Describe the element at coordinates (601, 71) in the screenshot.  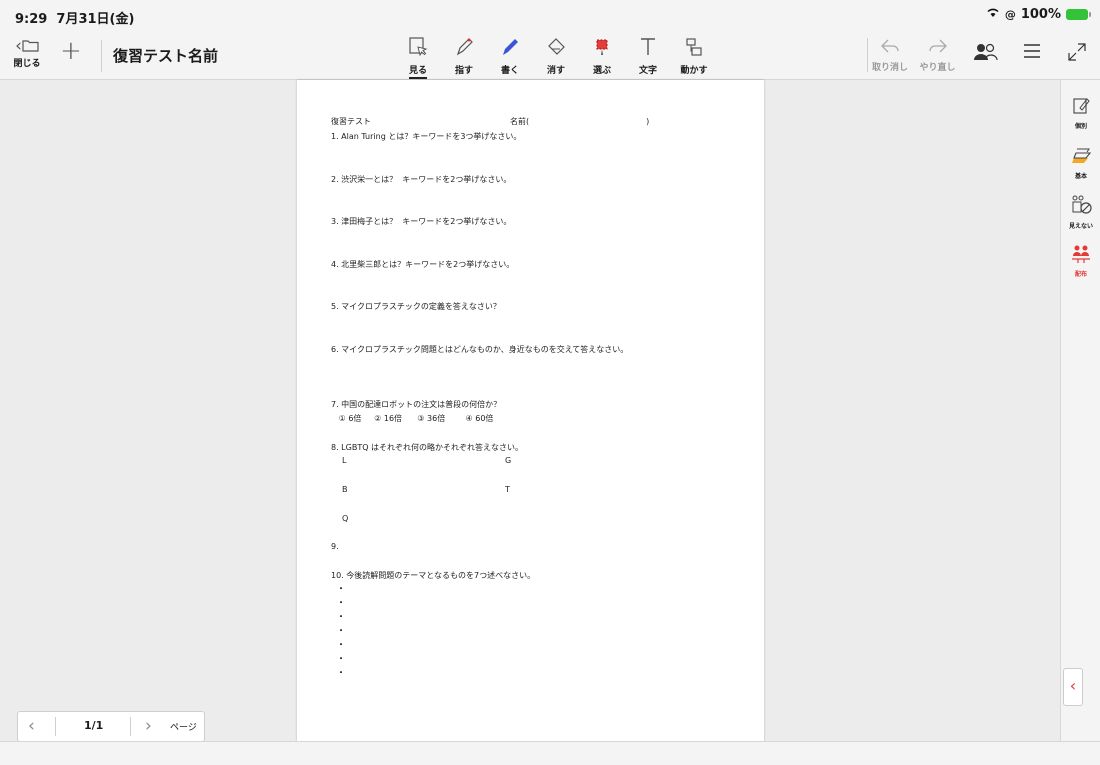
I see `tool-select-label: 選ぶ` at that location.